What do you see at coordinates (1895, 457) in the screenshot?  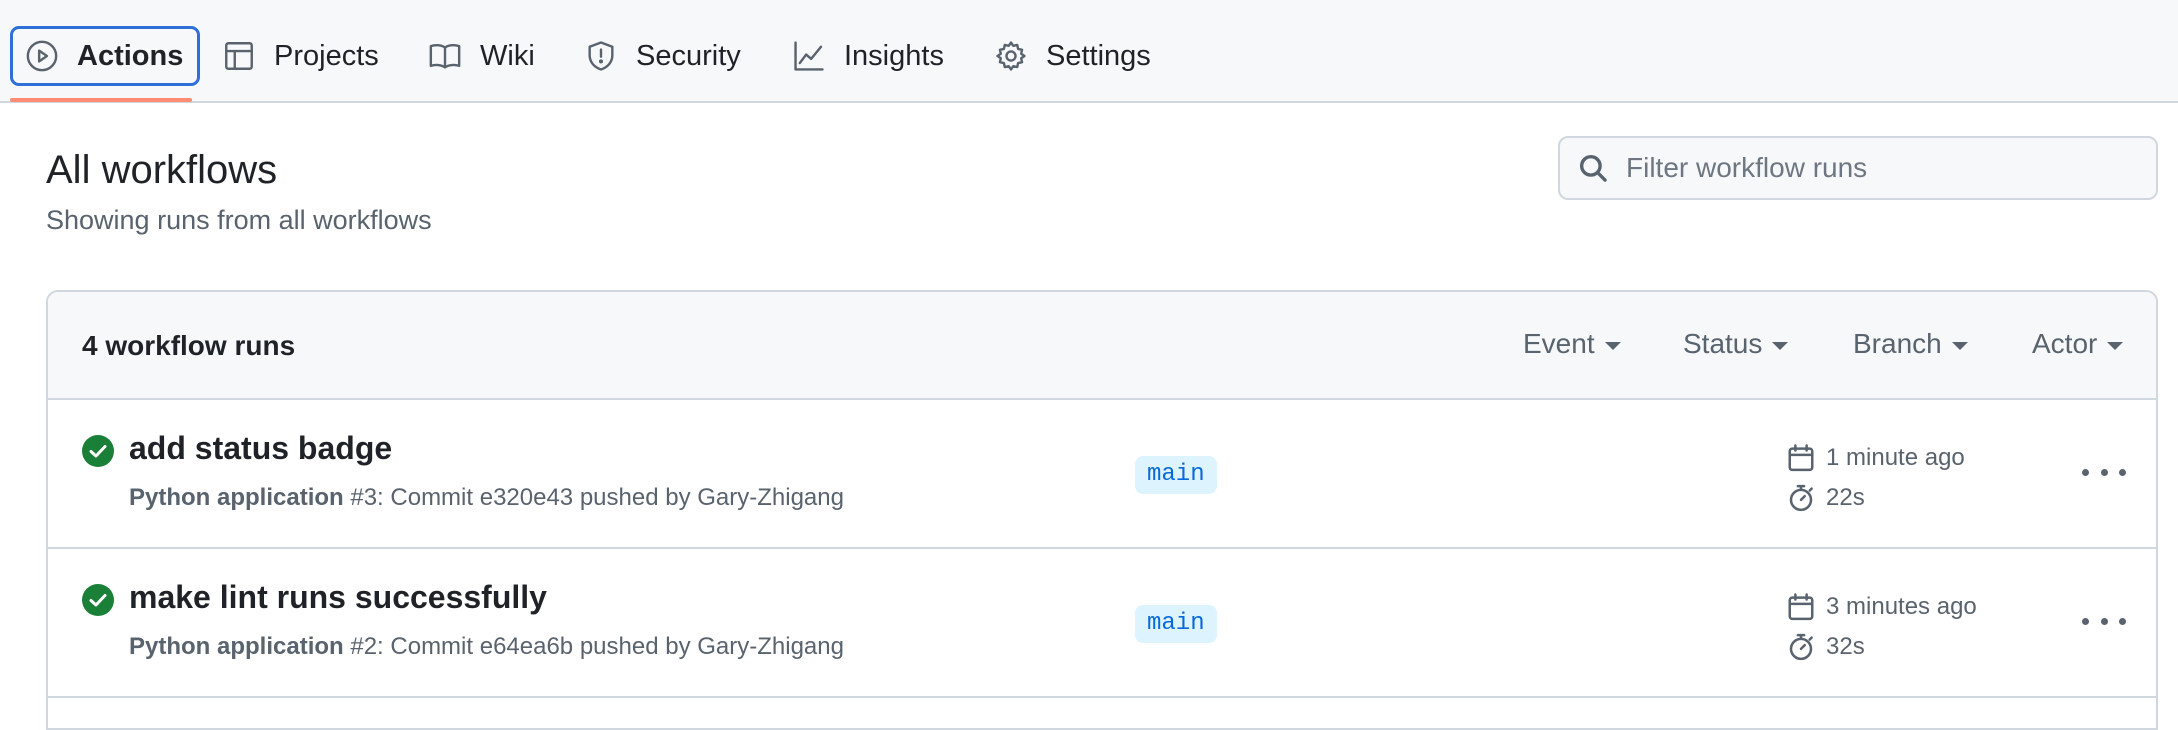 I see `run-timestamp: 1 minute ago` at bounding box center [1895, 457].